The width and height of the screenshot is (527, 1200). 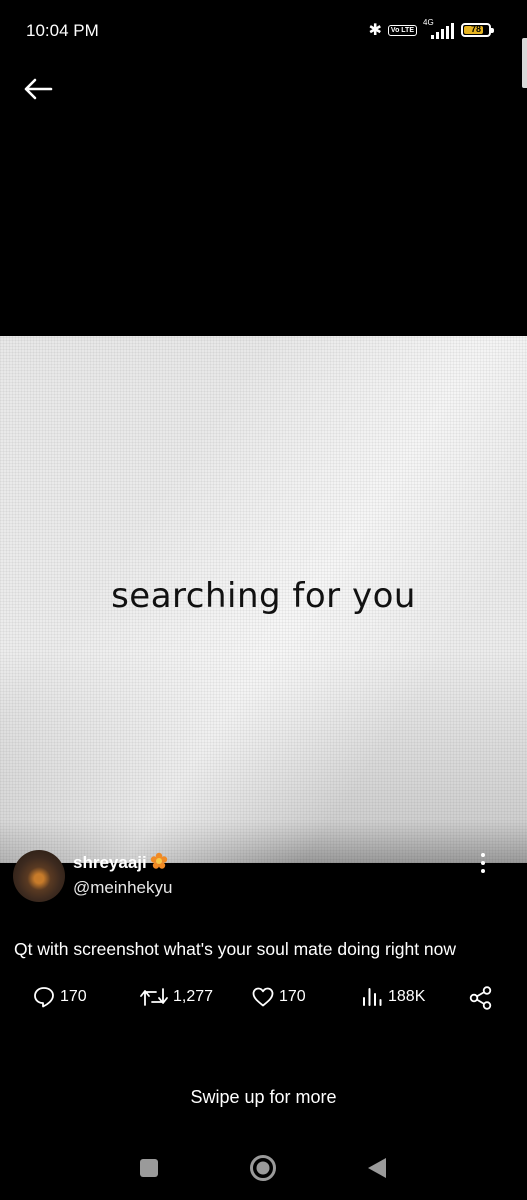 What do you see at coordinates (193, 996) in the screenshot?
I see `retweet-count: 1,277` at bounding box center [193, 996].